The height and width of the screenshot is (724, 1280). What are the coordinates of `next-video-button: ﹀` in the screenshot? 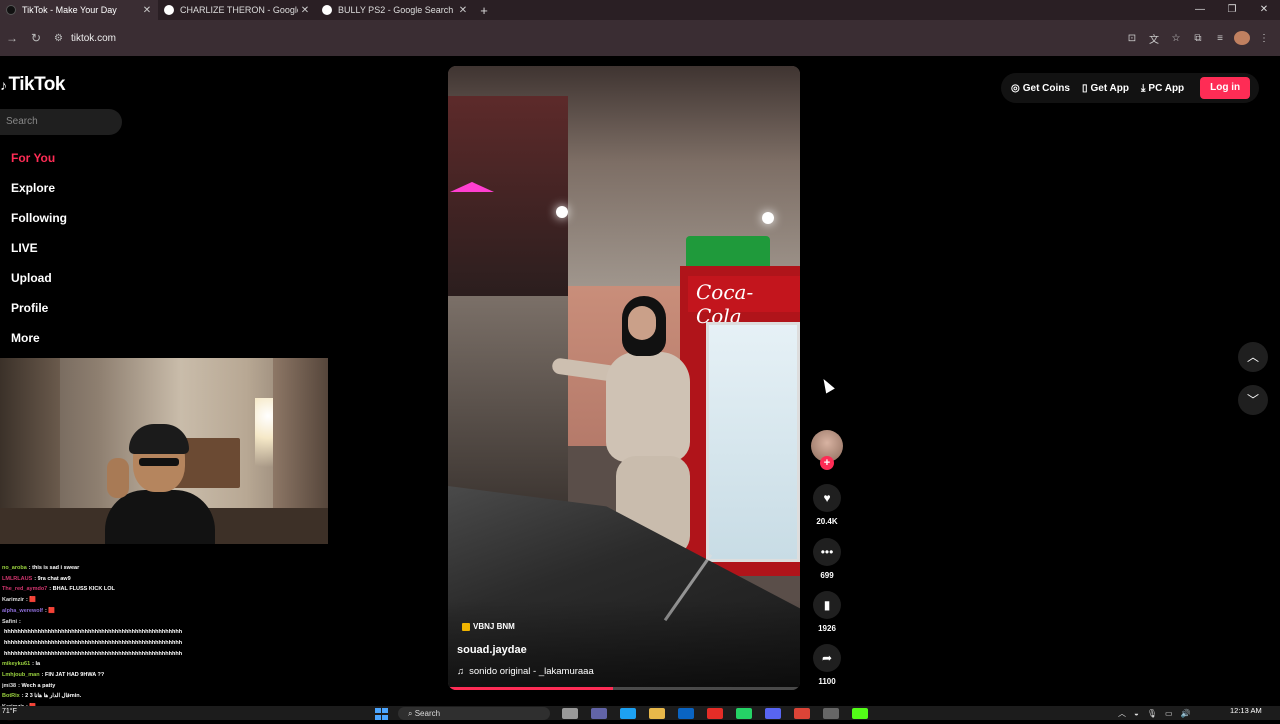 It's located at (1253, 400).